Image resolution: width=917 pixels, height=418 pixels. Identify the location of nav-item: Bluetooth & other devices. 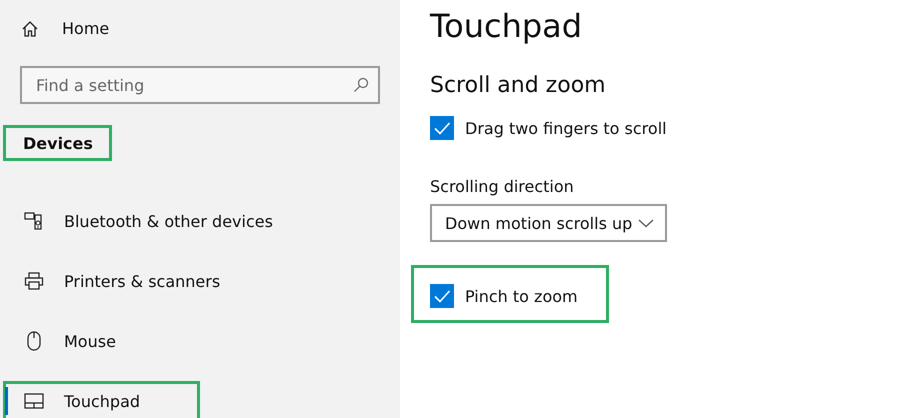
(198, 221).